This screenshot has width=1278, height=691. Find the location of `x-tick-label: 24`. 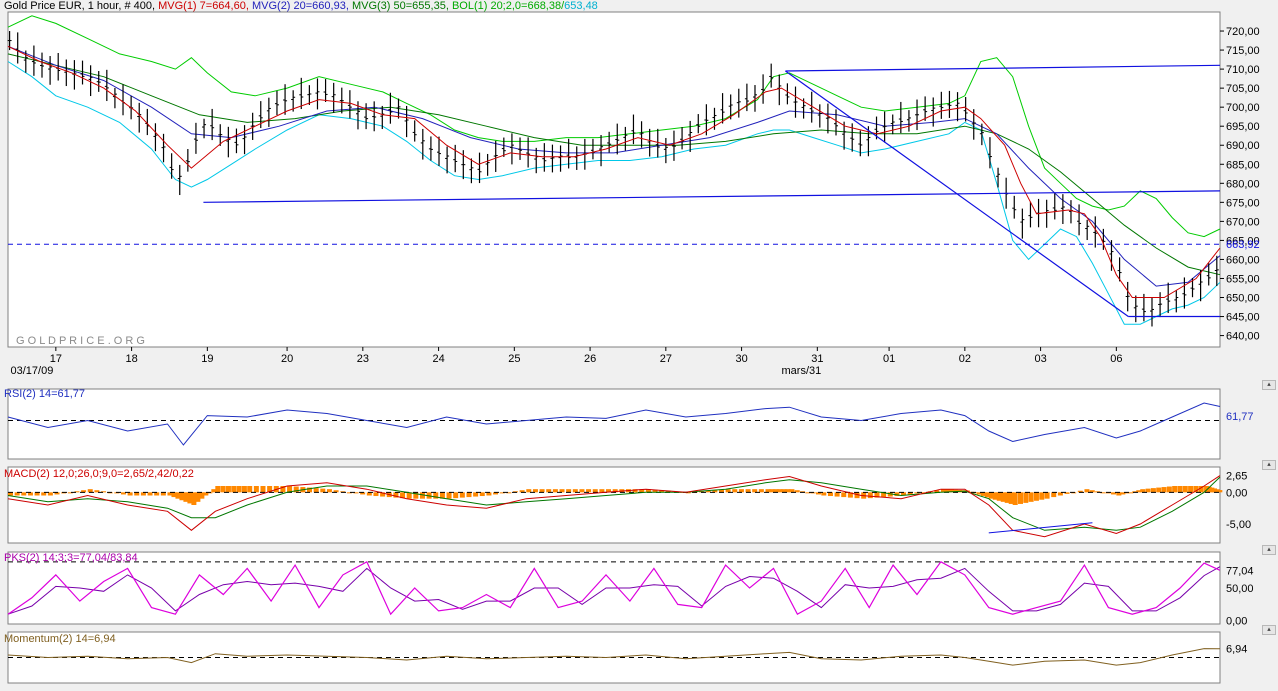

x-tick-label: 24 is located at coordinates (438, 359).